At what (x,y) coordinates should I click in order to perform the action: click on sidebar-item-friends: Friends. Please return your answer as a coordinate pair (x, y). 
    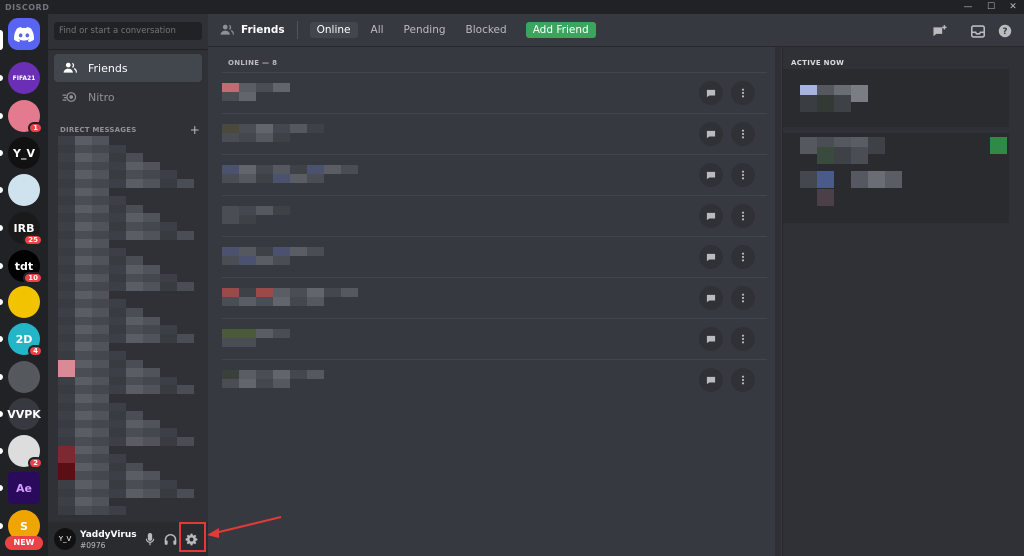
    Looking at the image, I should click on (128, 68).